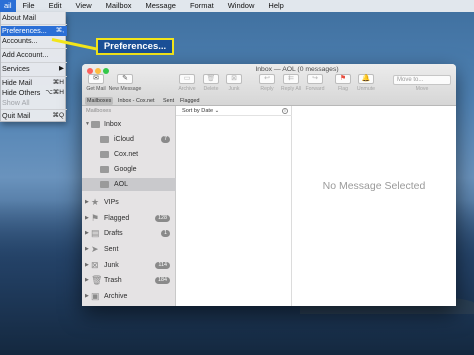 This screenshot has width=474, height=355. Describe the element at coordinates (189, 101) in the screenshot. I see `favorite-flagged: Flagged` at that location.